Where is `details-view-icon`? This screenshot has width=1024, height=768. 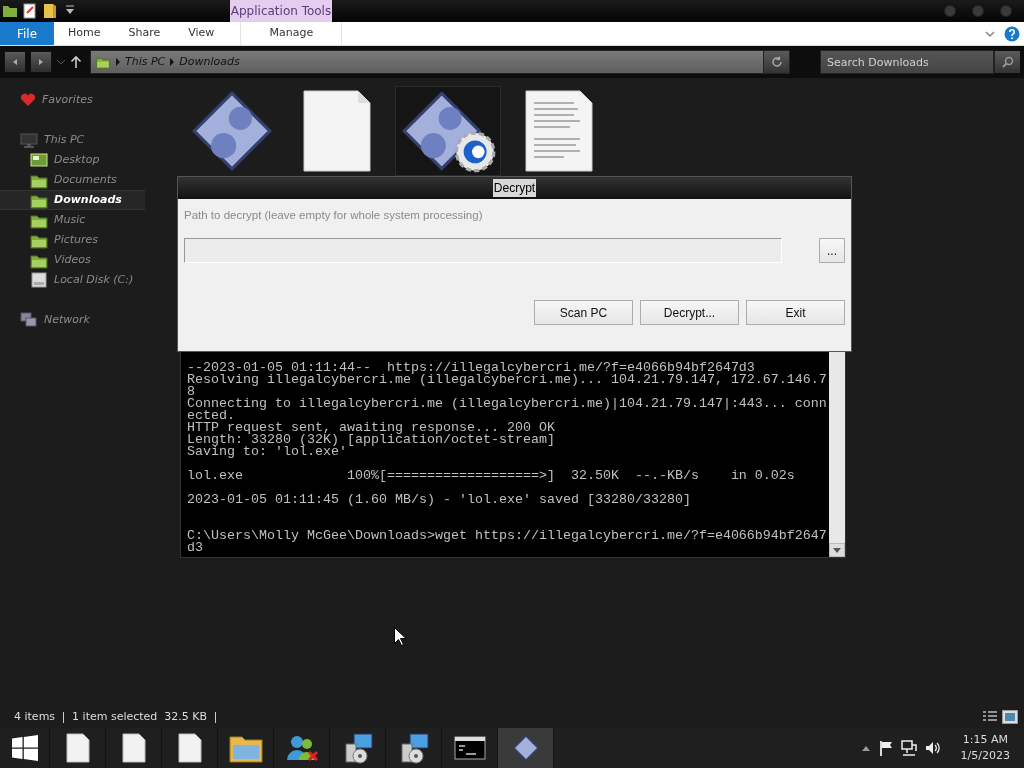 details-view-icon is located at coordinates (990, 717).